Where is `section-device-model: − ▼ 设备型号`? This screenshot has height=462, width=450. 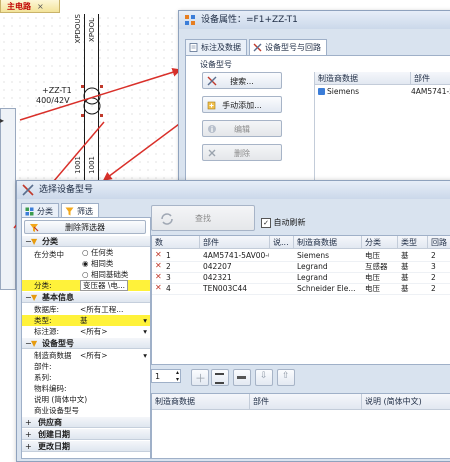
section-device-model: − ▼ 设备型号 is located at coordinates (86, 343).